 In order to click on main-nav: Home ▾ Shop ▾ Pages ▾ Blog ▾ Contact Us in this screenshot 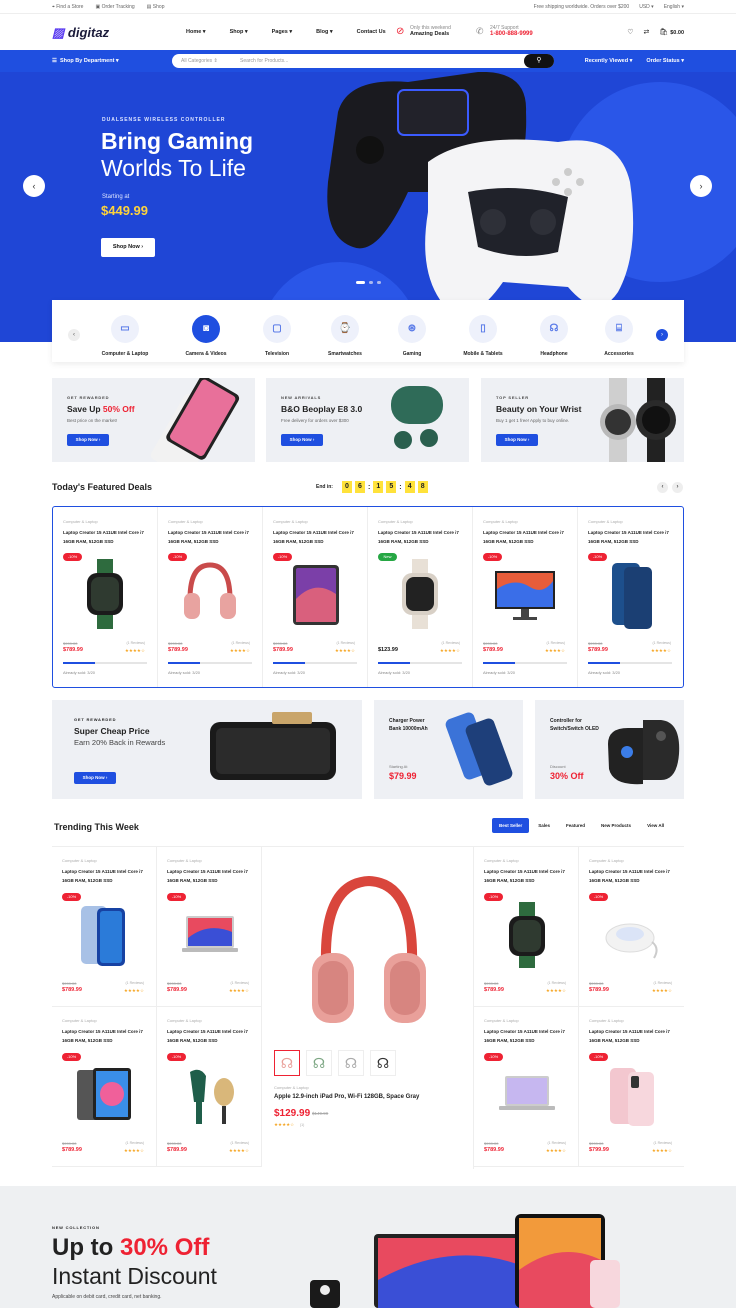, I will do `click(286, 32)`.